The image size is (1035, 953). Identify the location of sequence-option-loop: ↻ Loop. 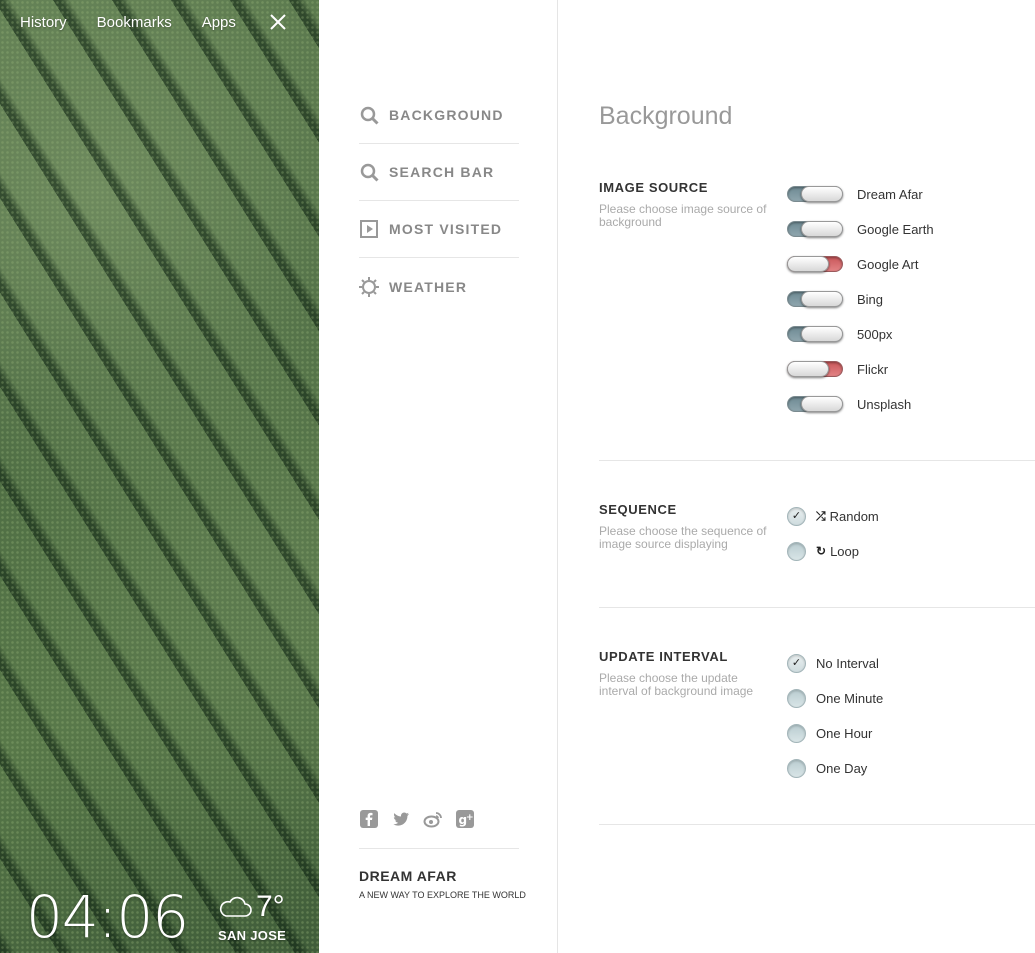
(823, 551).